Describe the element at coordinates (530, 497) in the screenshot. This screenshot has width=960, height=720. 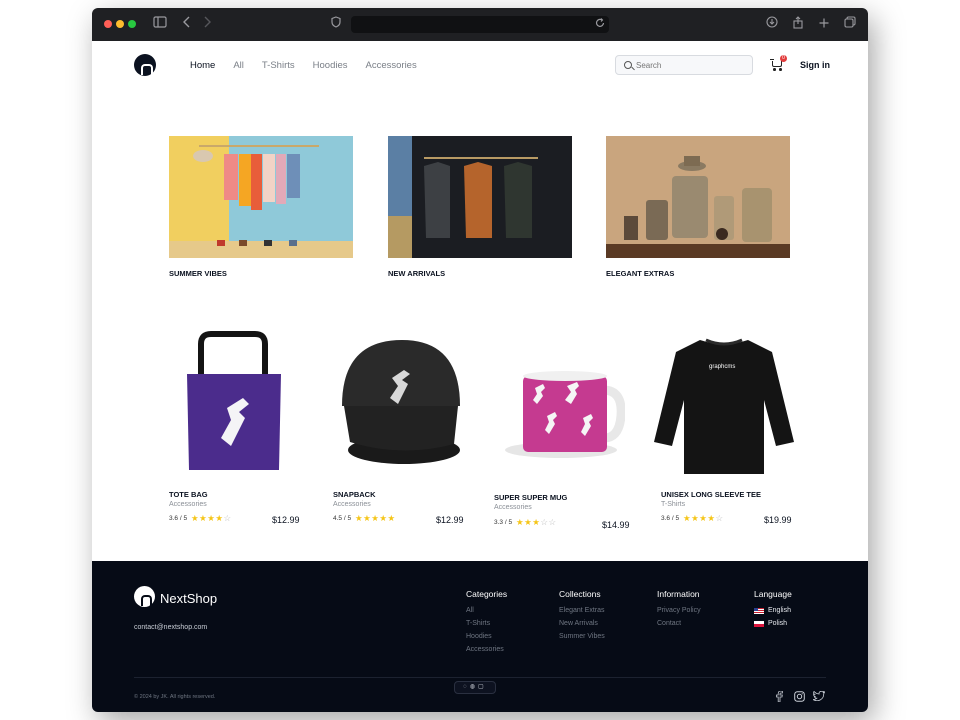
I see `product-name: SUPER SUPER MUG` at that location.